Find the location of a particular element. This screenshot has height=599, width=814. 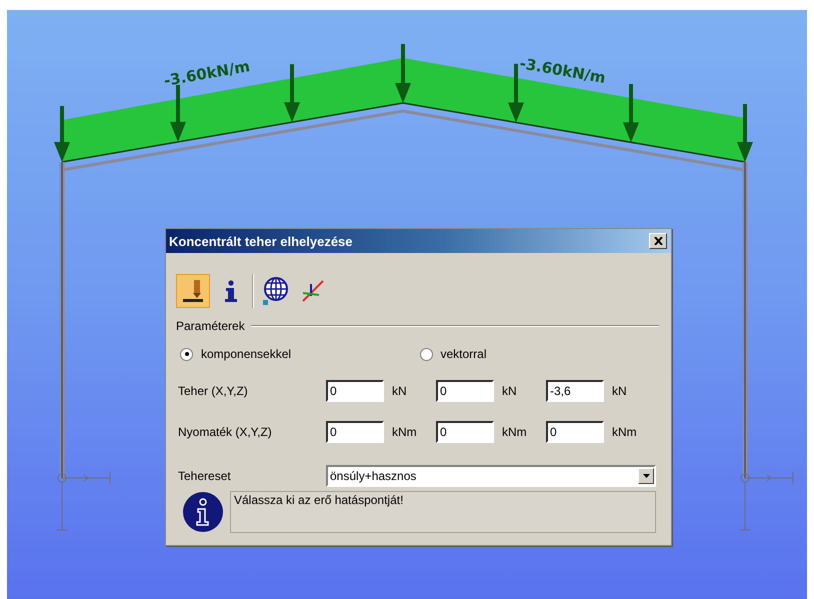

load-point-icon is located at coordinates (193, 291).